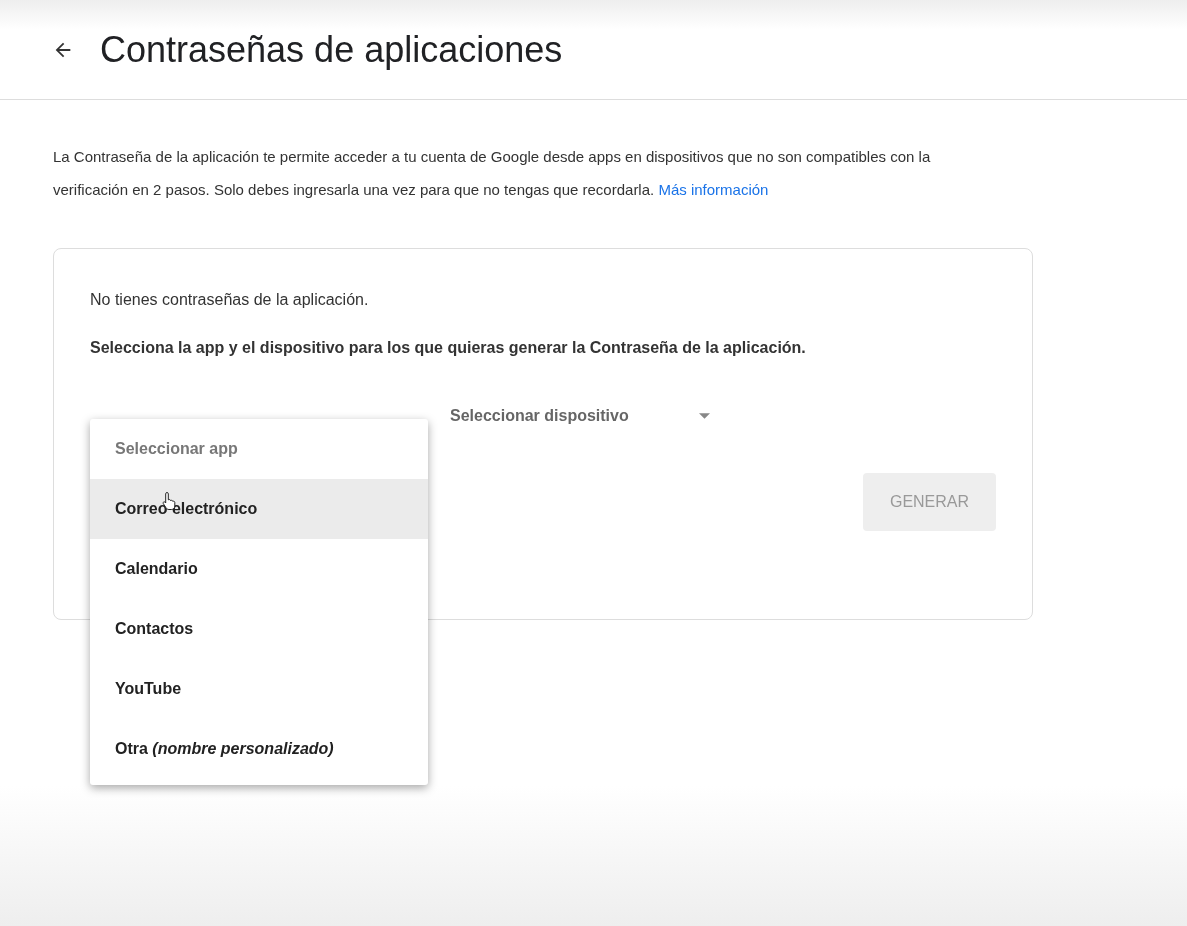 The image size is (1187, 926). I want to click on menu-item: Otra (nombre personalizado), so click(259, 749).